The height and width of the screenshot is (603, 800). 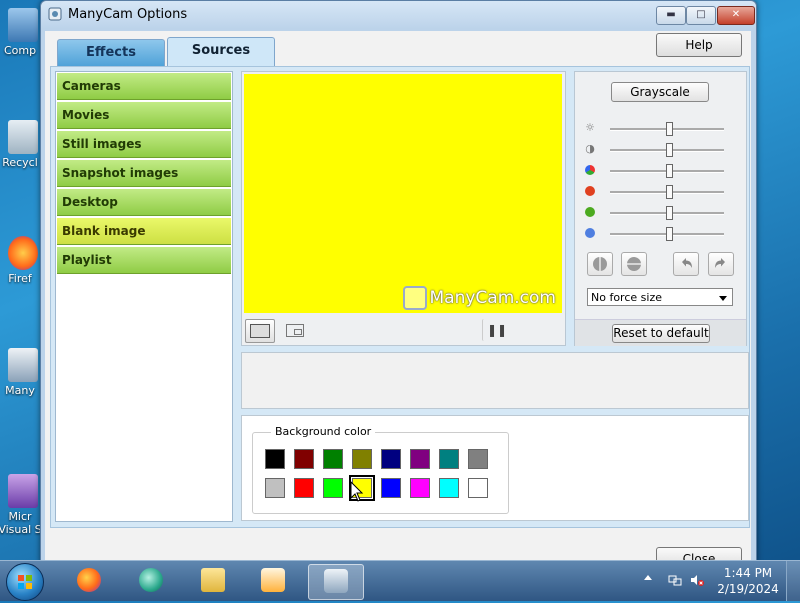 What do you see at coordinates (590, 191) in the screenshot?
I see `red-dot-icon` at bounding box center [590, 191].